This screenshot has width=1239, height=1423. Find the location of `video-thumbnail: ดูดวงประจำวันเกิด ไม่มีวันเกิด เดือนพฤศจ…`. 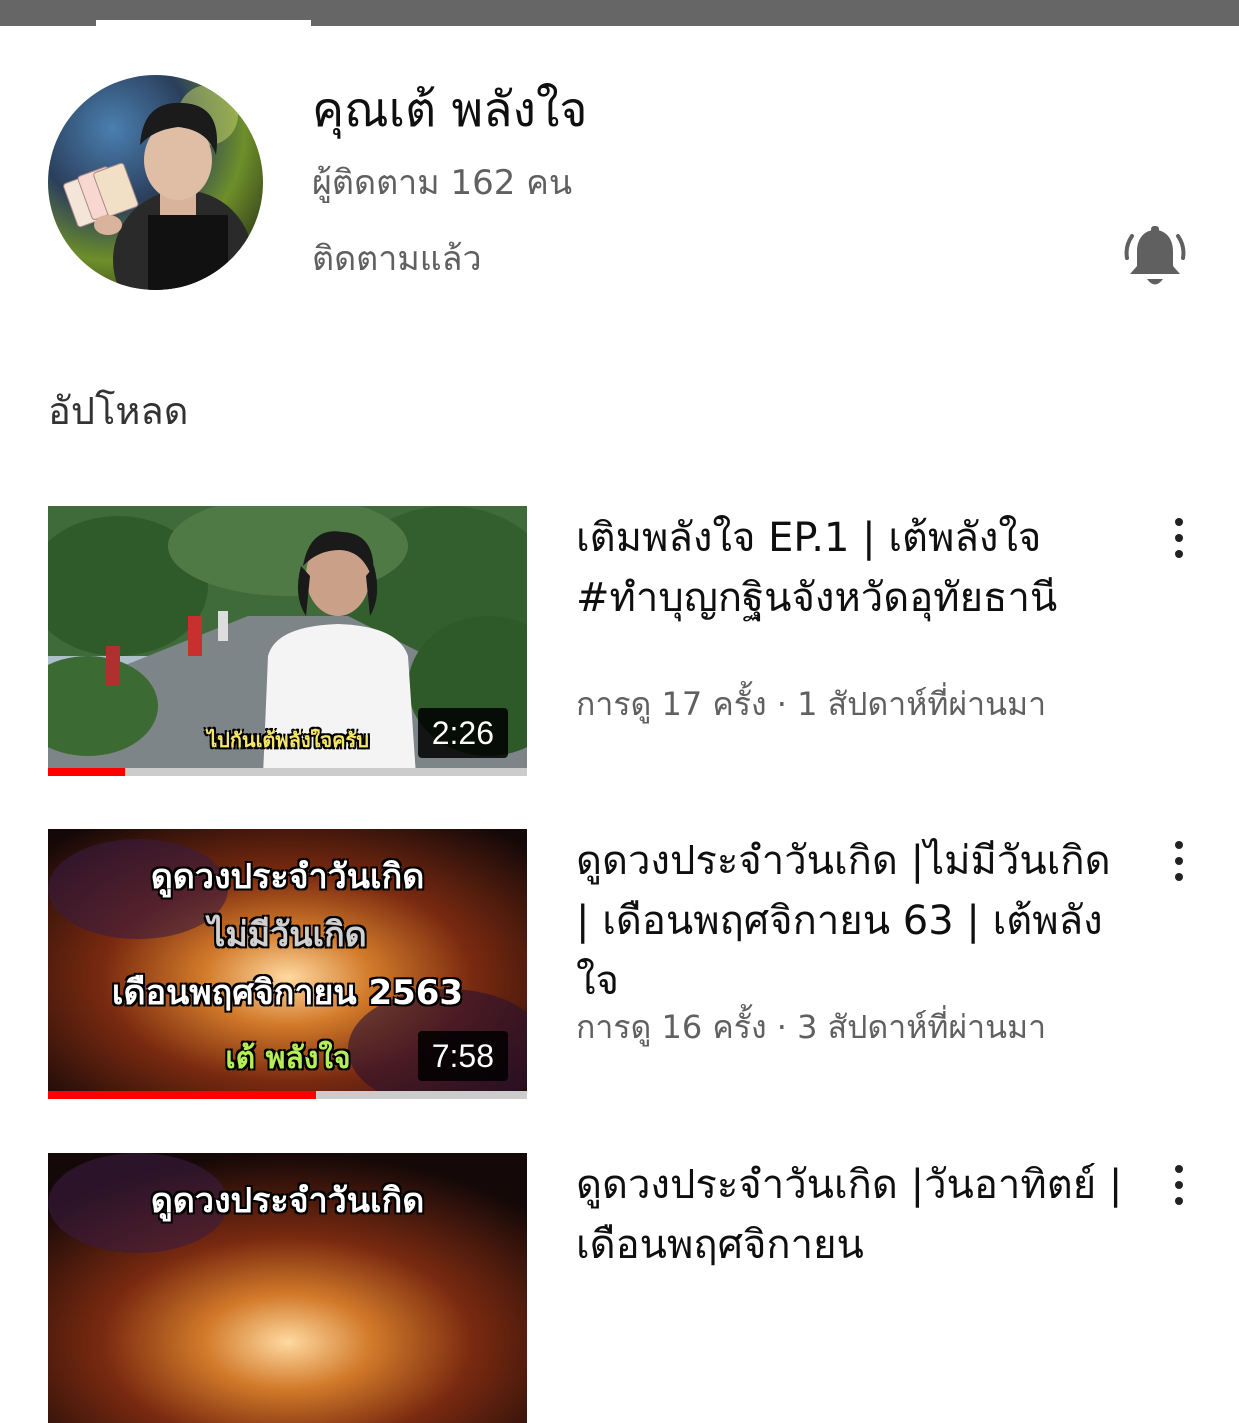

video-thumbnail: ดูดวงประจำวันเกิด ไม่มีวันเกิด เดือนพฤศจ… is located at coordinates (287, 964).